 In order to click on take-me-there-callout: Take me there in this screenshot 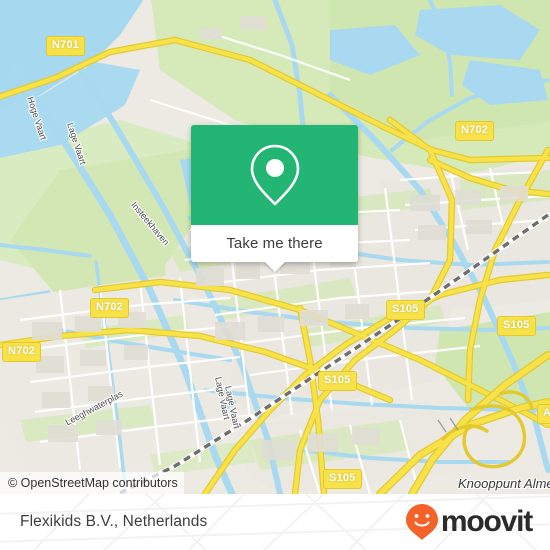, I will do `click(274, 198)`.